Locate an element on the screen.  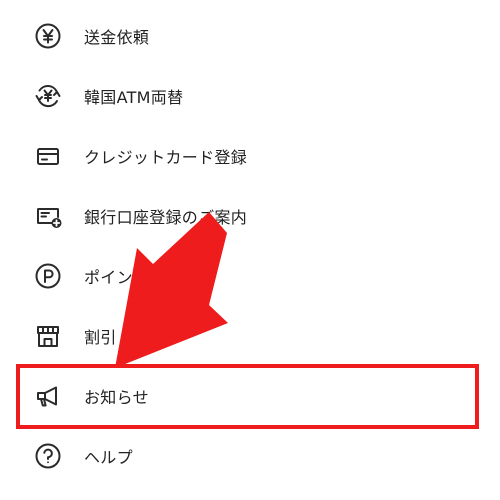
menu-item-label: 送金依頼 is located at coordinates (117, 37).